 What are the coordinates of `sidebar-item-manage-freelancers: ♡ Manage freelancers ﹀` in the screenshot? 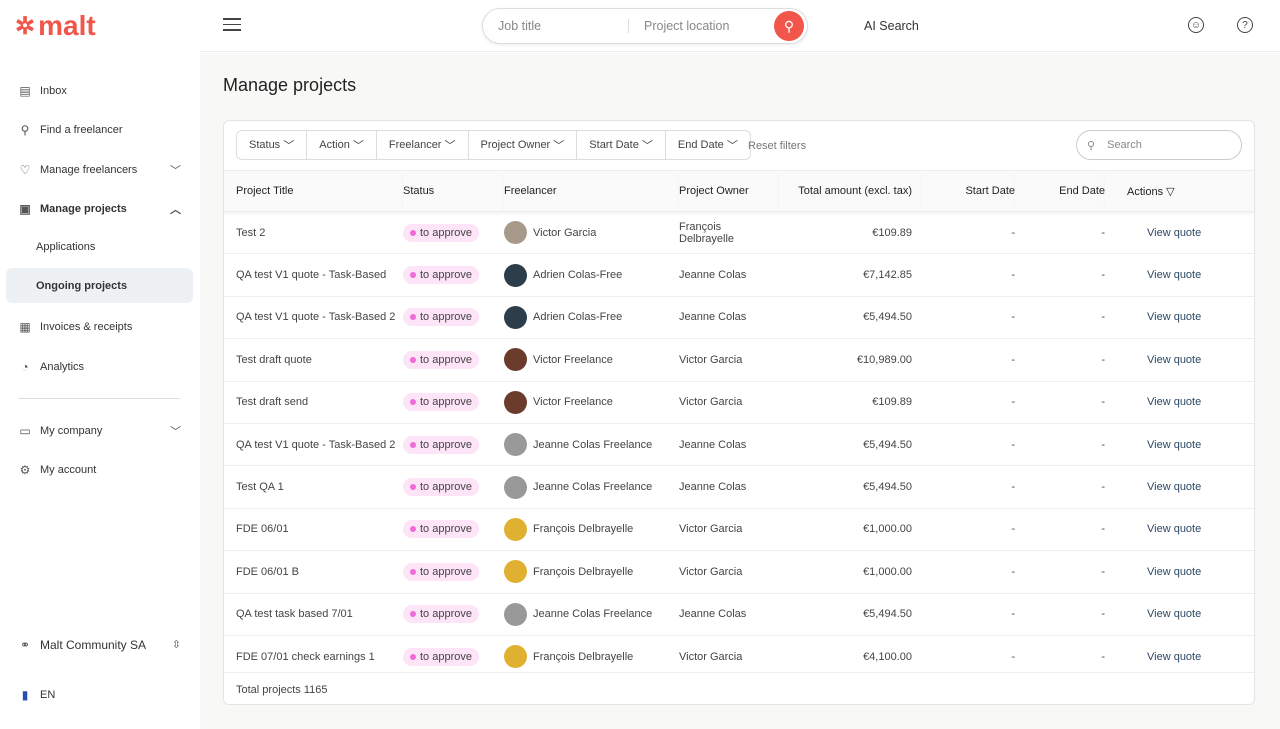 It's located at (99, 169).